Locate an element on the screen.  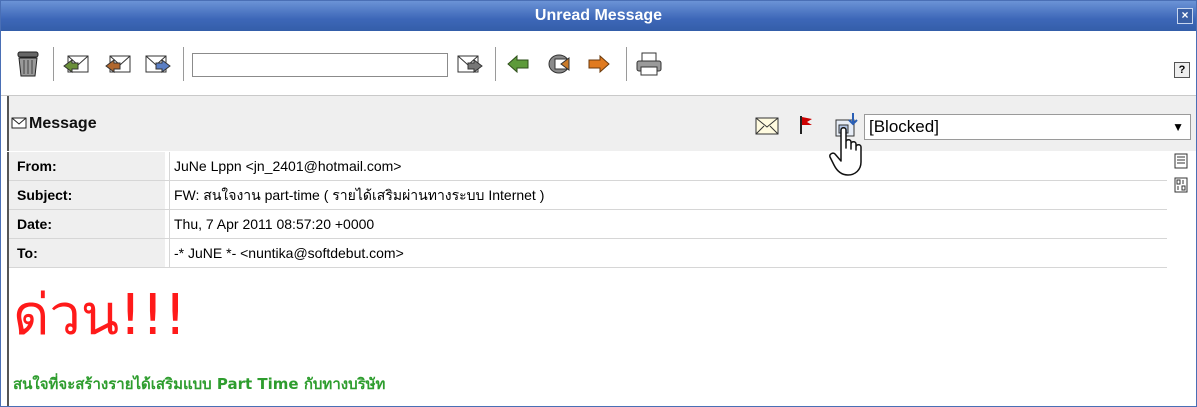
message-label: Message is located at coordinates (63, 123).